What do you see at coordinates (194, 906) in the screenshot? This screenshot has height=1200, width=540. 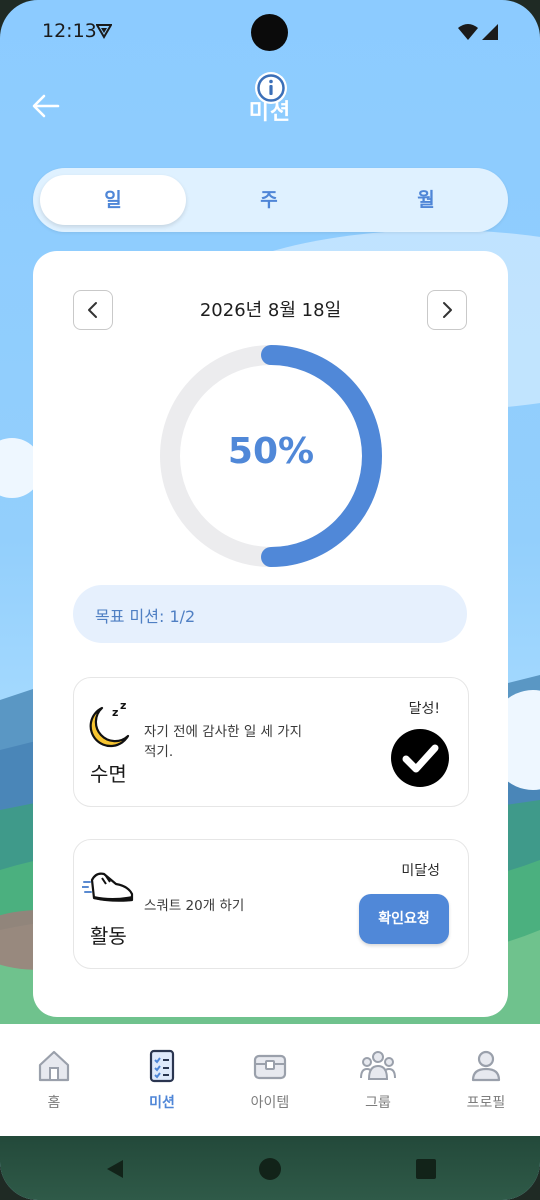 I see `mission-description: 스쿼트 20개 하기` at bounding box center [194, 906].